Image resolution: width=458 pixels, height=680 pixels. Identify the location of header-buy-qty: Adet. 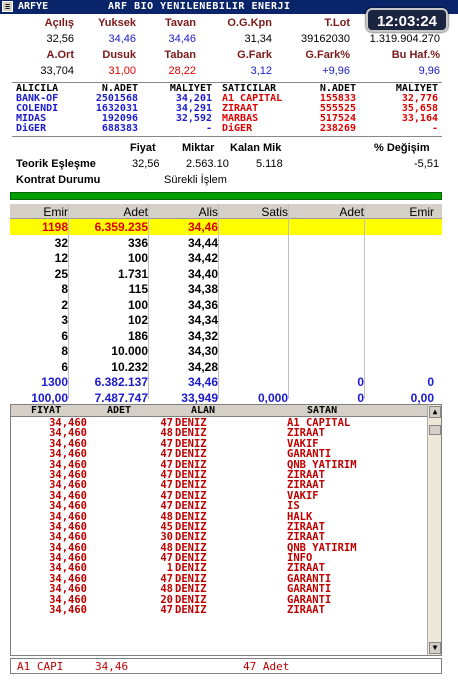
(135, 212).